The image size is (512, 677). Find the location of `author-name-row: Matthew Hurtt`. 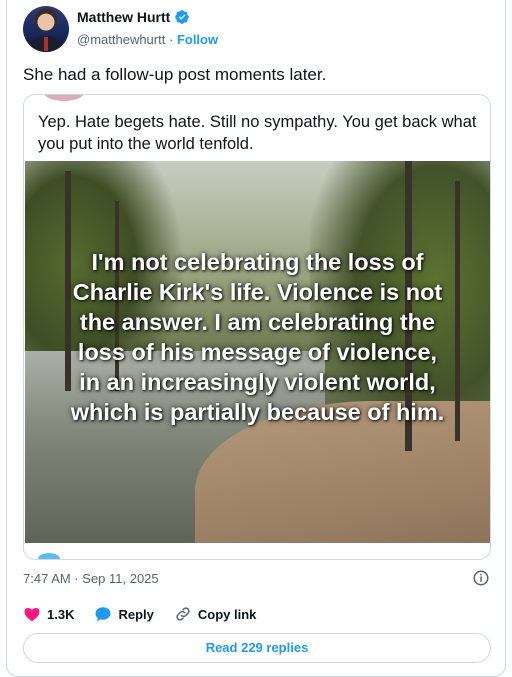

author-name-row: Matthew Hurtt is located at coordinates (133, 17).